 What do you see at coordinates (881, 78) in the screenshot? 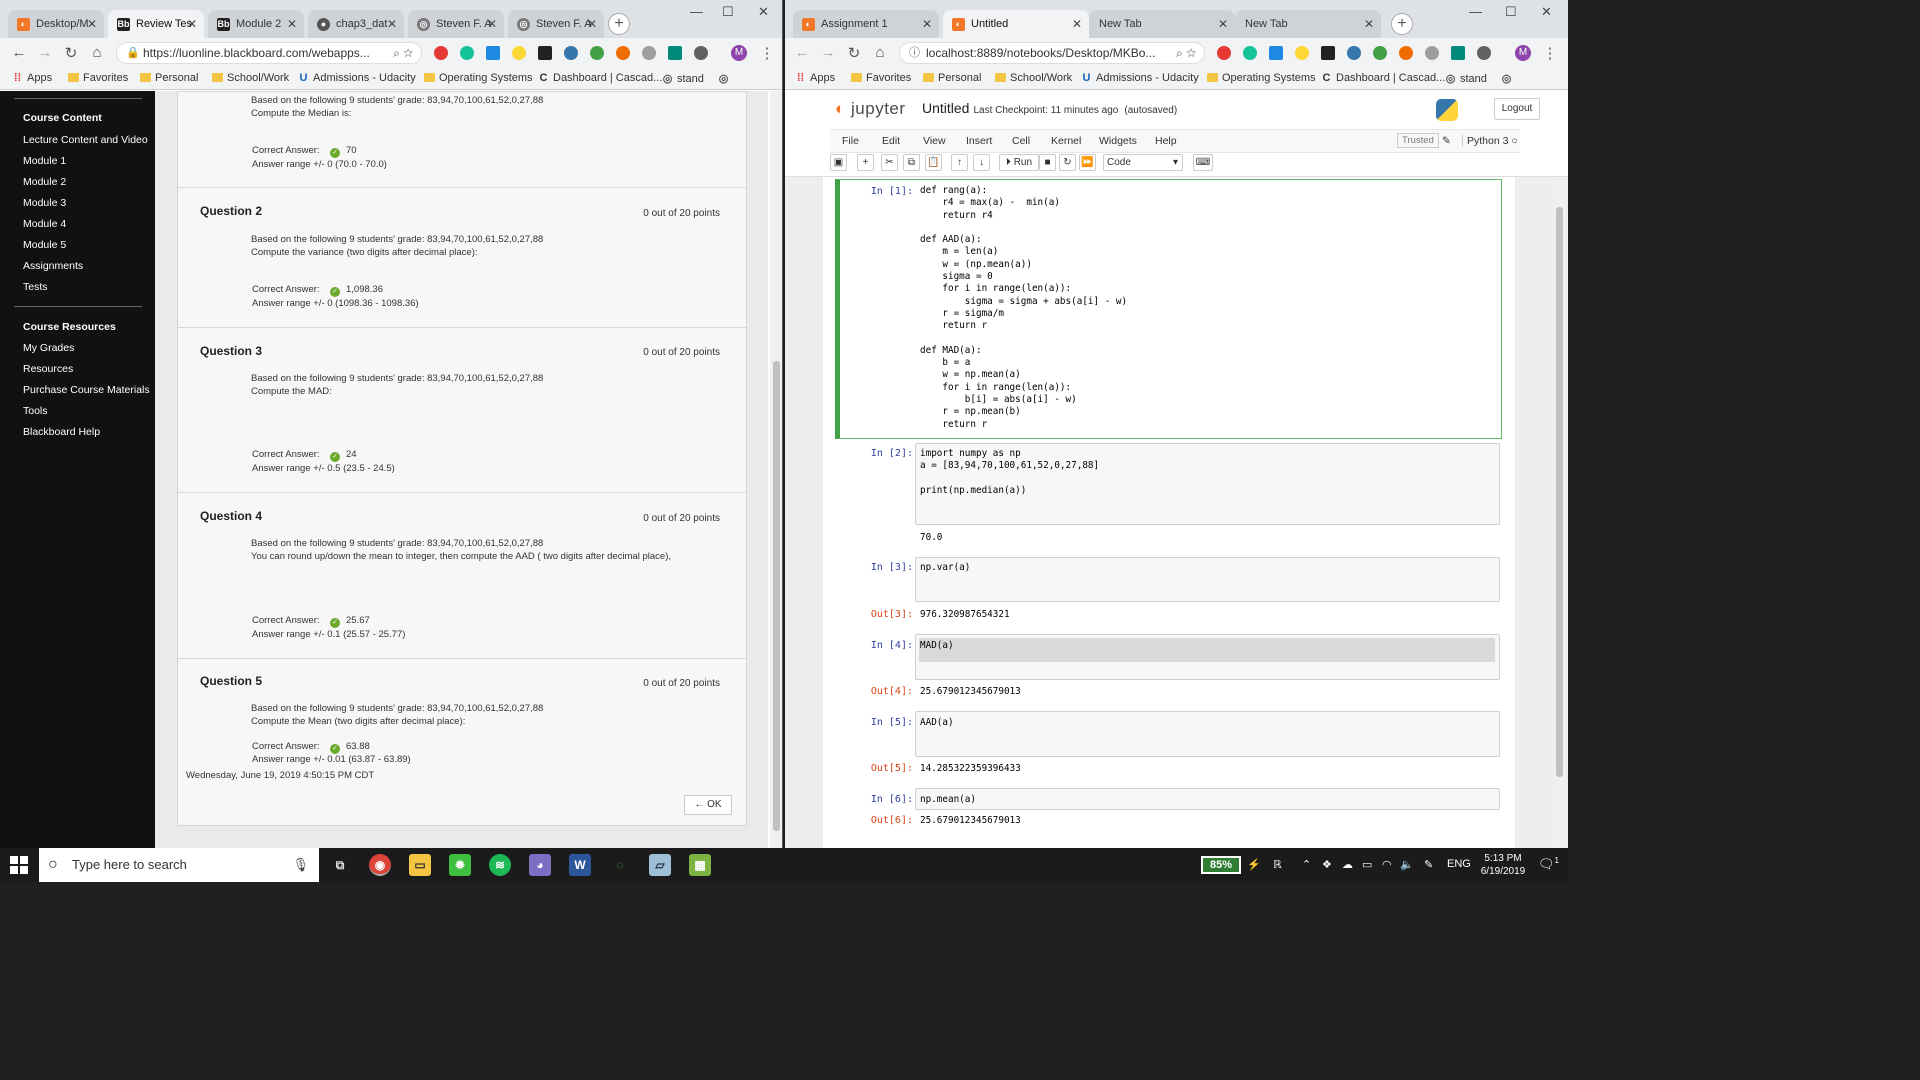
I see `bookmark-favorites: Favorites` at bounding box center [881, 78].